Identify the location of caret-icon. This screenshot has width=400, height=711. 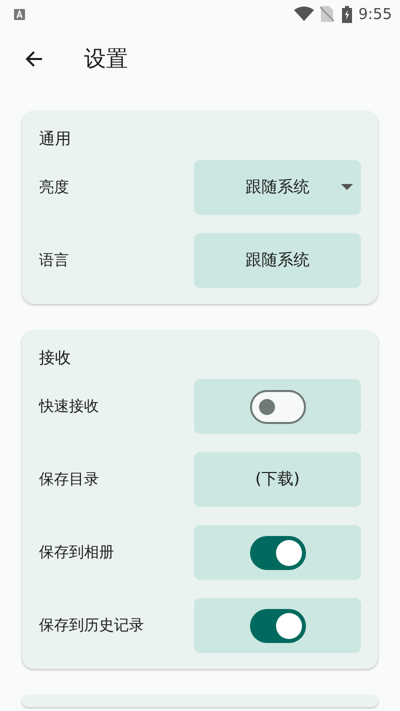
(347, 187).